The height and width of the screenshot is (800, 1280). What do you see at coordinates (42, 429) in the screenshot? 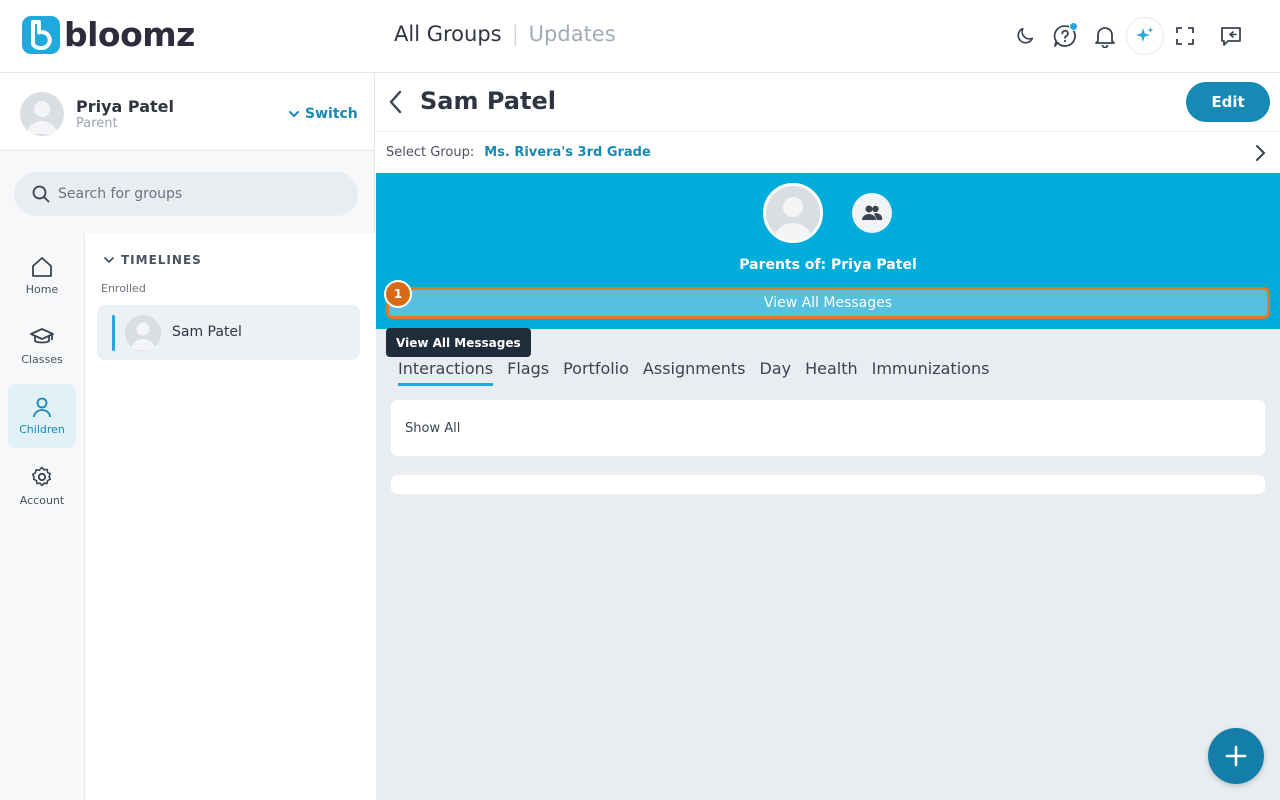
I see `nav-label-children: Children` at bounding box center [42, 429].